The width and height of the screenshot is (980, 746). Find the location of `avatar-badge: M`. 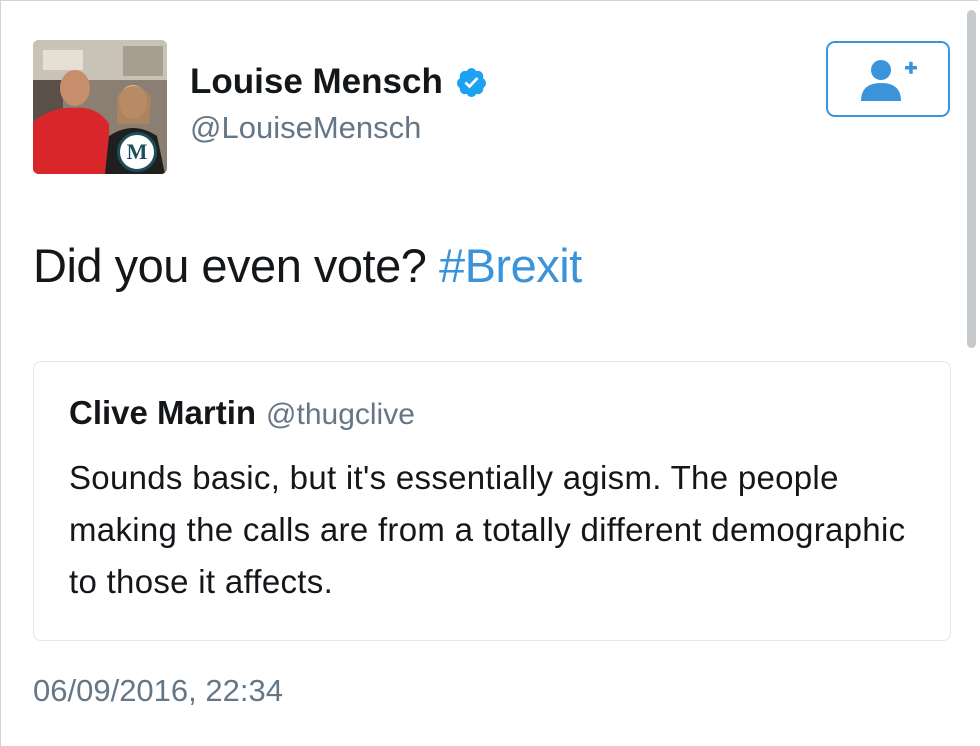

avatar-badge: M is located at coordinates (137, 152).